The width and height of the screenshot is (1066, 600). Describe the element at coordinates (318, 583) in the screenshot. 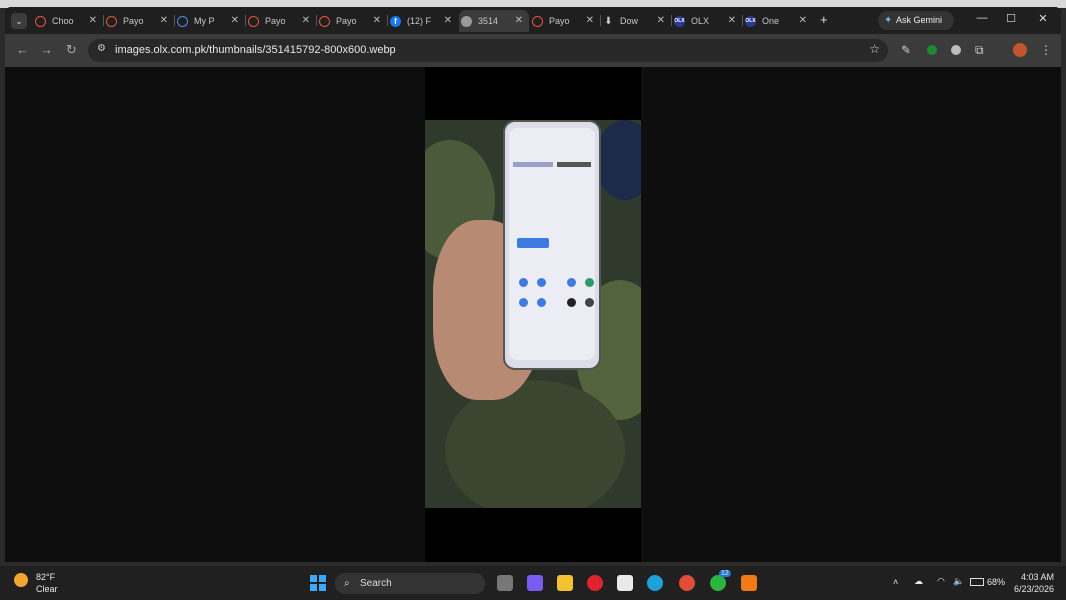

I see `start-button` at that location.